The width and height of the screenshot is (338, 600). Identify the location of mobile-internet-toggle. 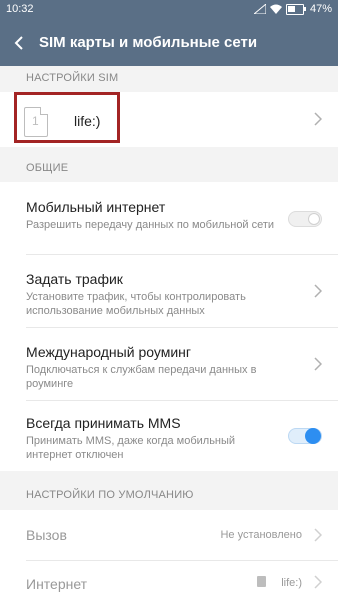
(305, 219).